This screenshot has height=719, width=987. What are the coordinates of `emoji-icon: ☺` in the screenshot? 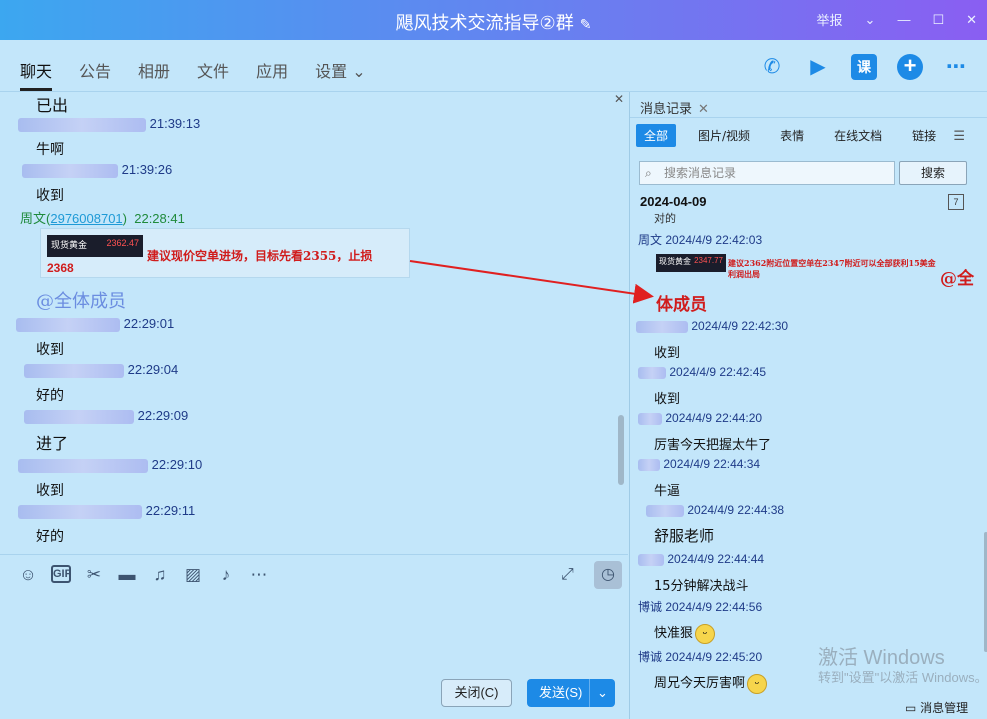 It's located at (28, 575).